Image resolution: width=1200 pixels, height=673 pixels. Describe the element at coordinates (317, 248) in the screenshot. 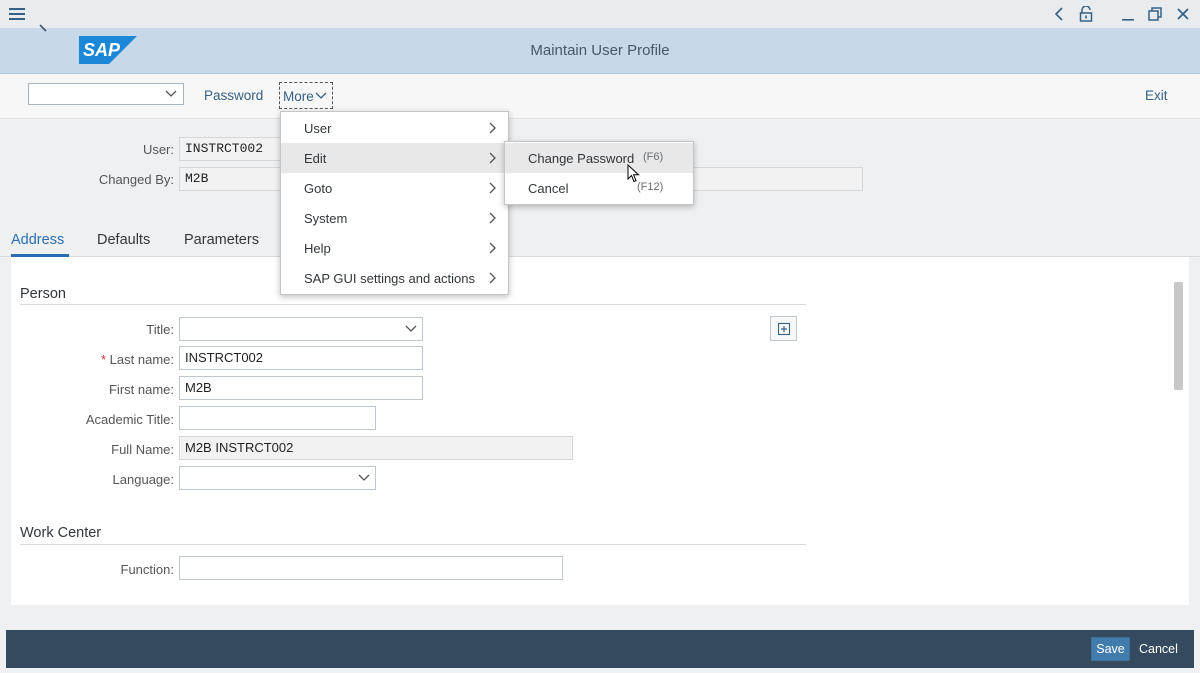

I see `menu-item-label: Help` at that location.